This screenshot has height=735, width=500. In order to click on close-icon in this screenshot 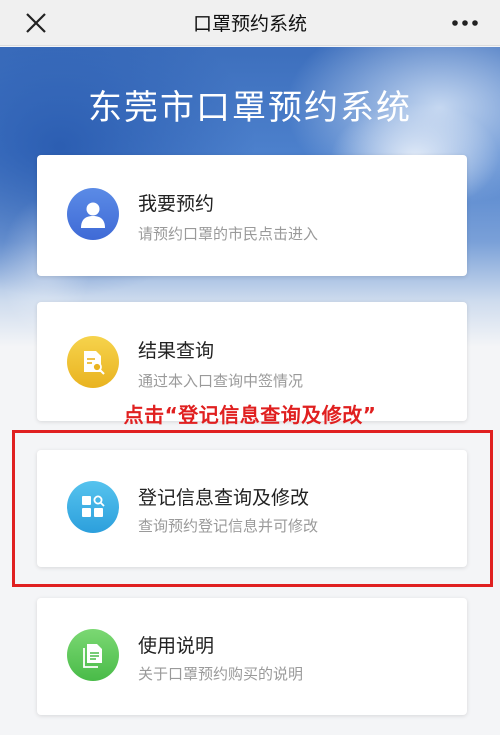, I will do `click(36, 23)`.